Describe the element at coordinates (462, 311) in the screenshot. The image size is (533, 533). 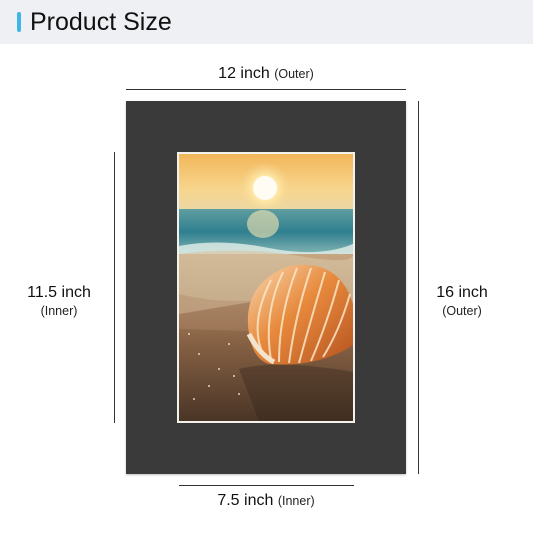
I see `right-dimension-note: (Outer)` at that location.